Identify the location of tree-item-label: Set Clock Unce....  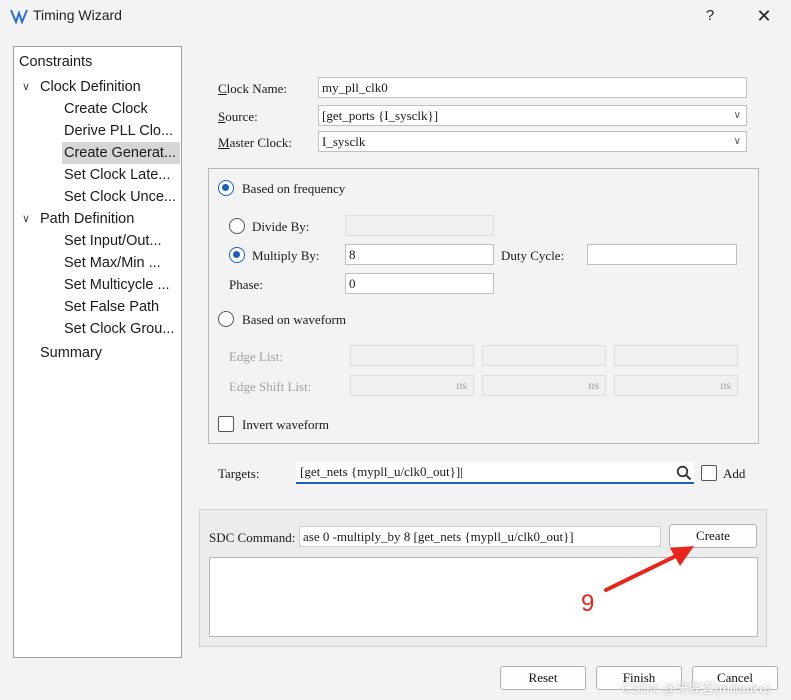
(120, 197).